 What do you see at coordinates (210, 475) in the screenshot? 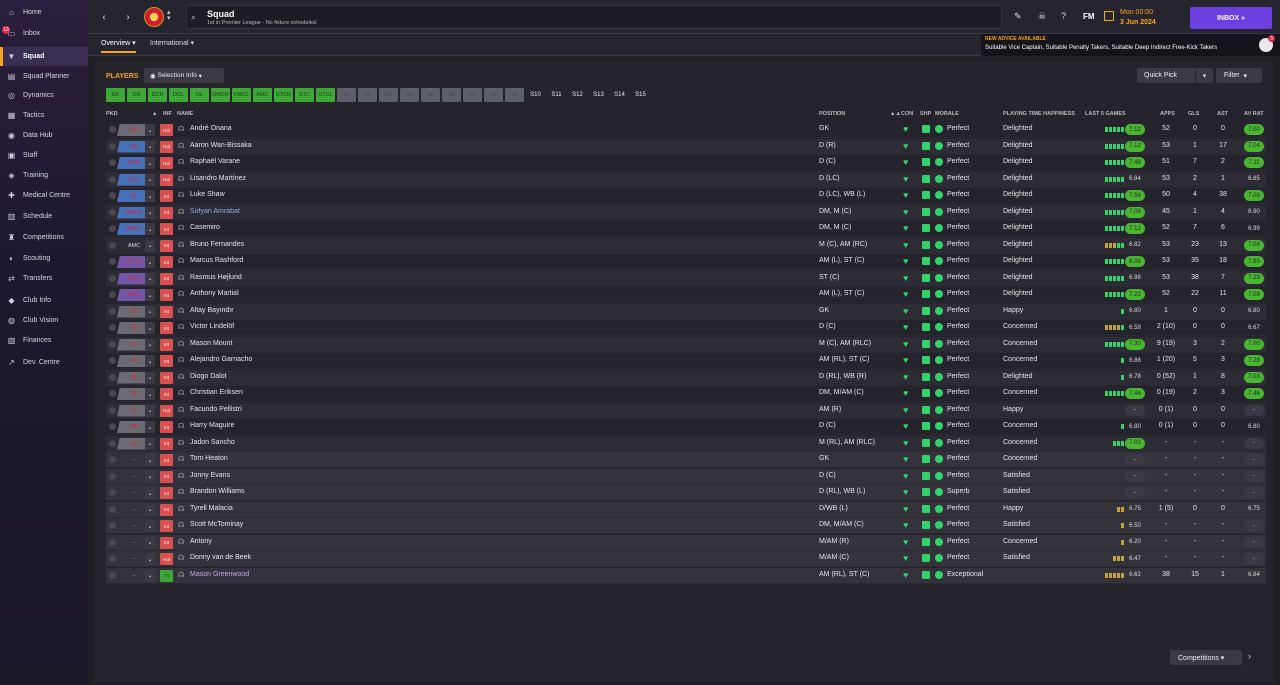
I see `player-name: Jonny Evans` at bounding box center [210, 475].